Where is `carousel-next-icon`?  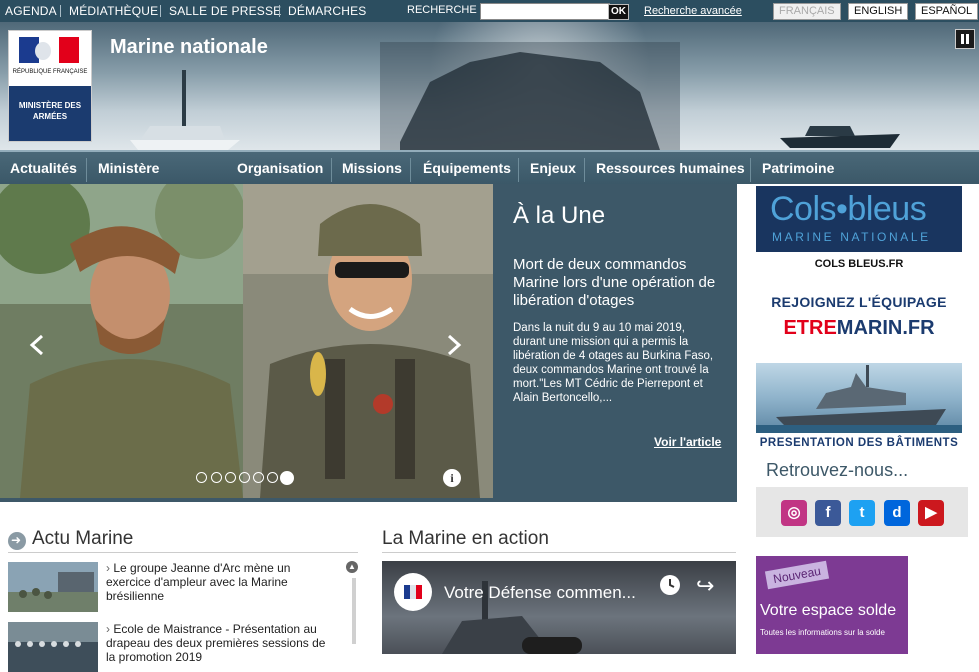 carousel-next-icon is located at coordinates (453, 345).